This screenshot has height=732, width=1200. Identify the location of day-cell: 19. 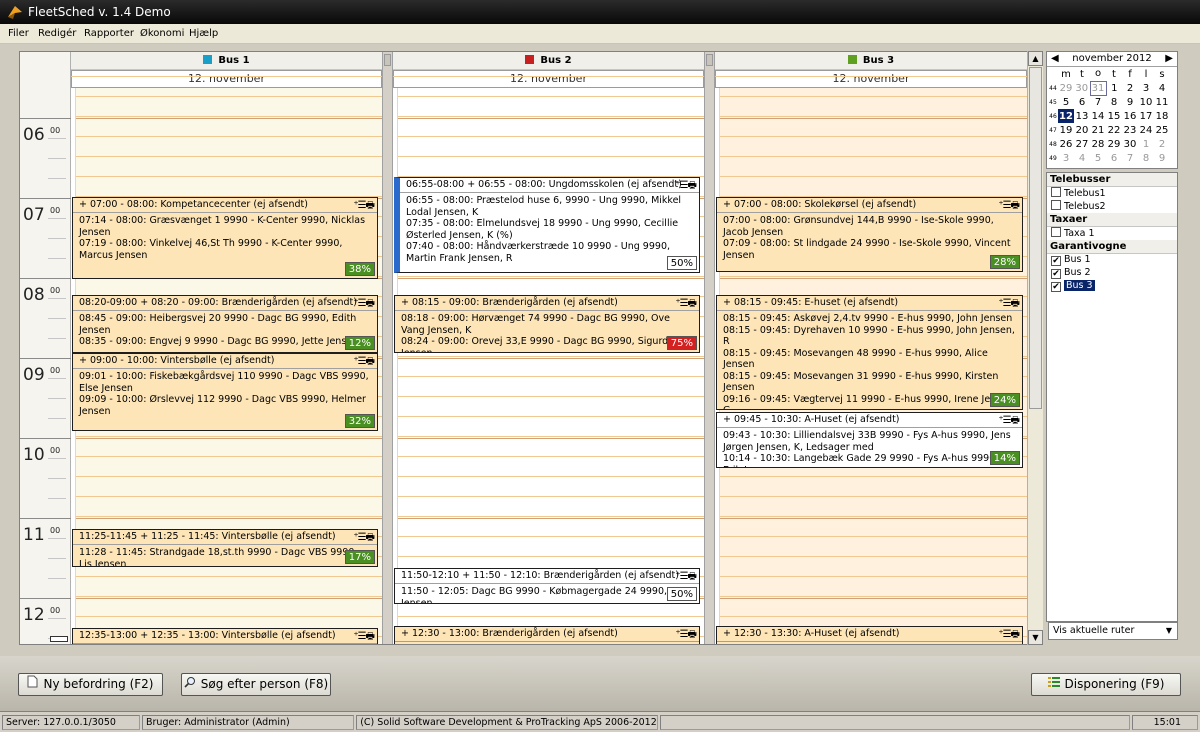
(1066, 130).